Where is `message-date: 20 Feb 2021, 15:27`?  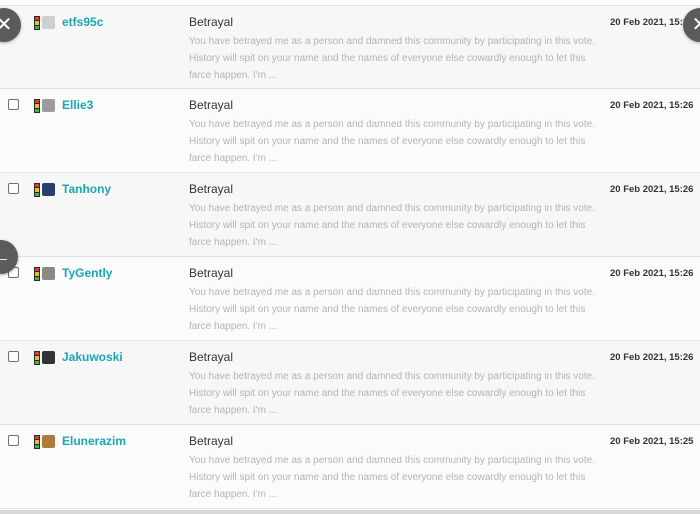 message-date: 20 Feb 2021, 15:27 is located at coordinates (652, 22).